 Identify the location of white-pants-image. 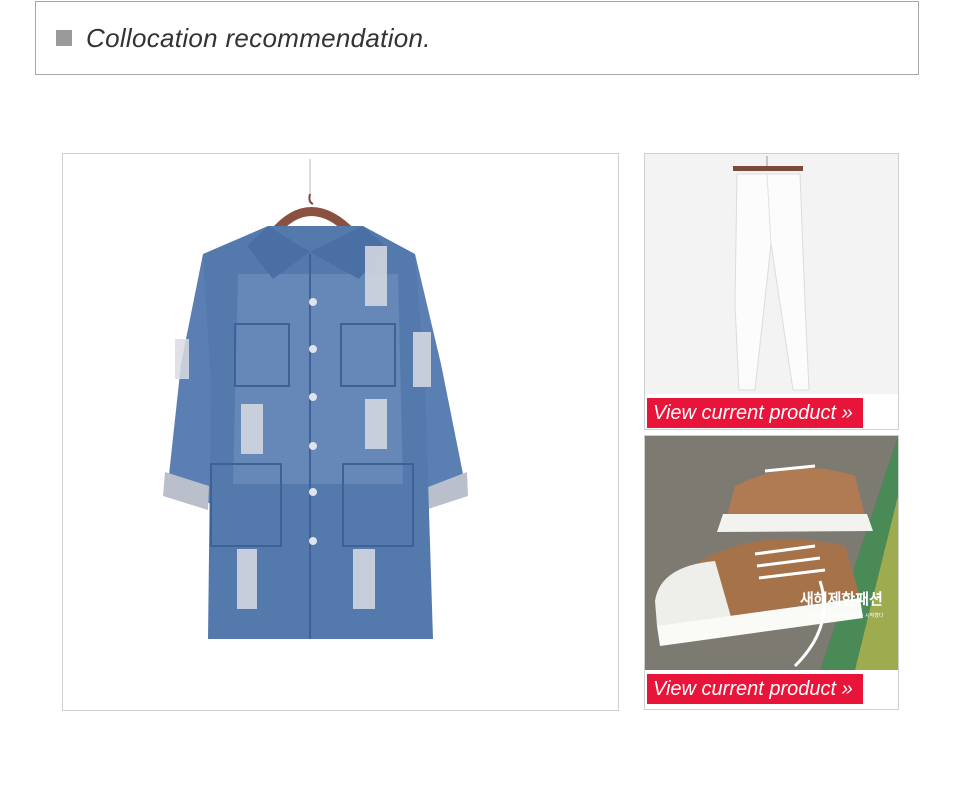
(771, 274).